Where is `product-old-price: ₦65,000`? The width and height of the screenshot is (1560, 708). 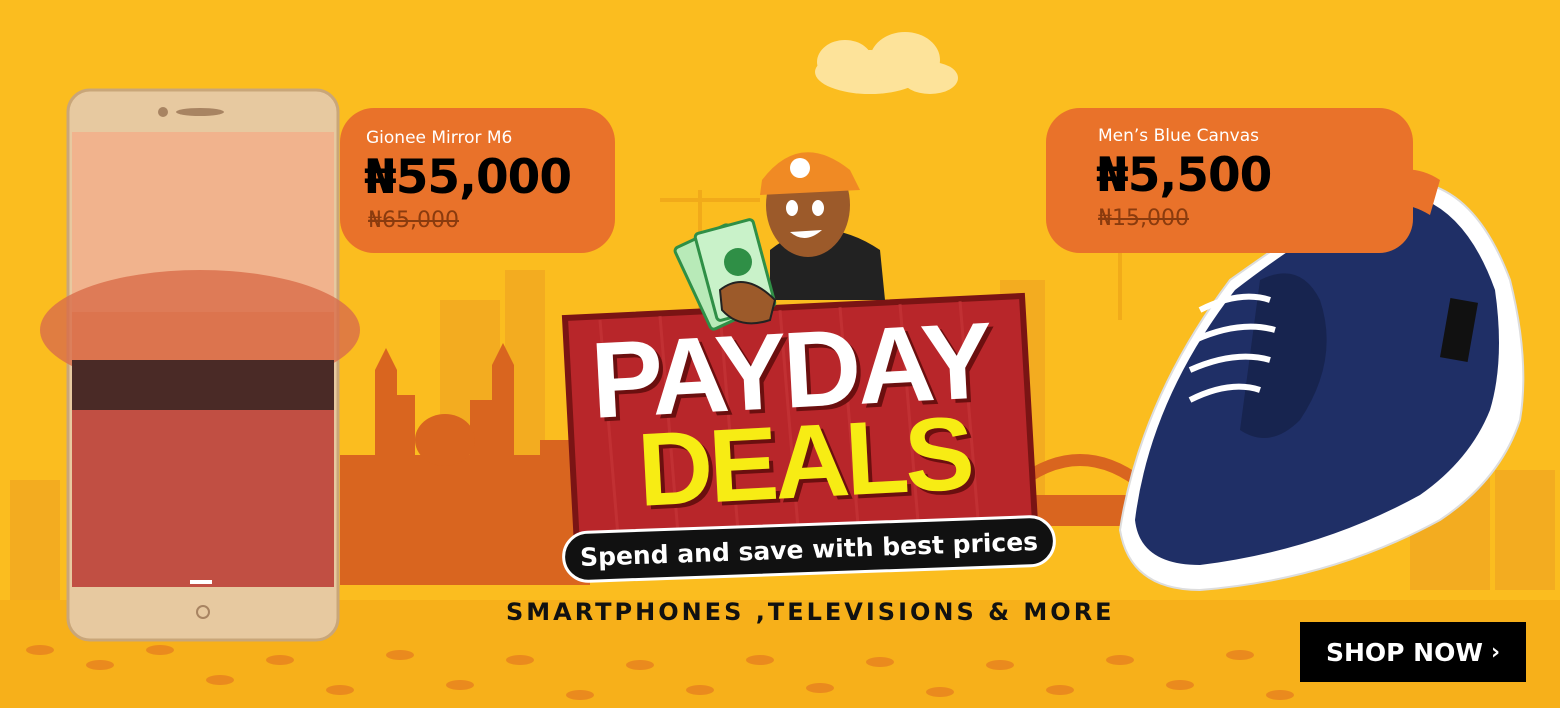 product-old-price: ₦65,000 is located at coordinates (413, 220).